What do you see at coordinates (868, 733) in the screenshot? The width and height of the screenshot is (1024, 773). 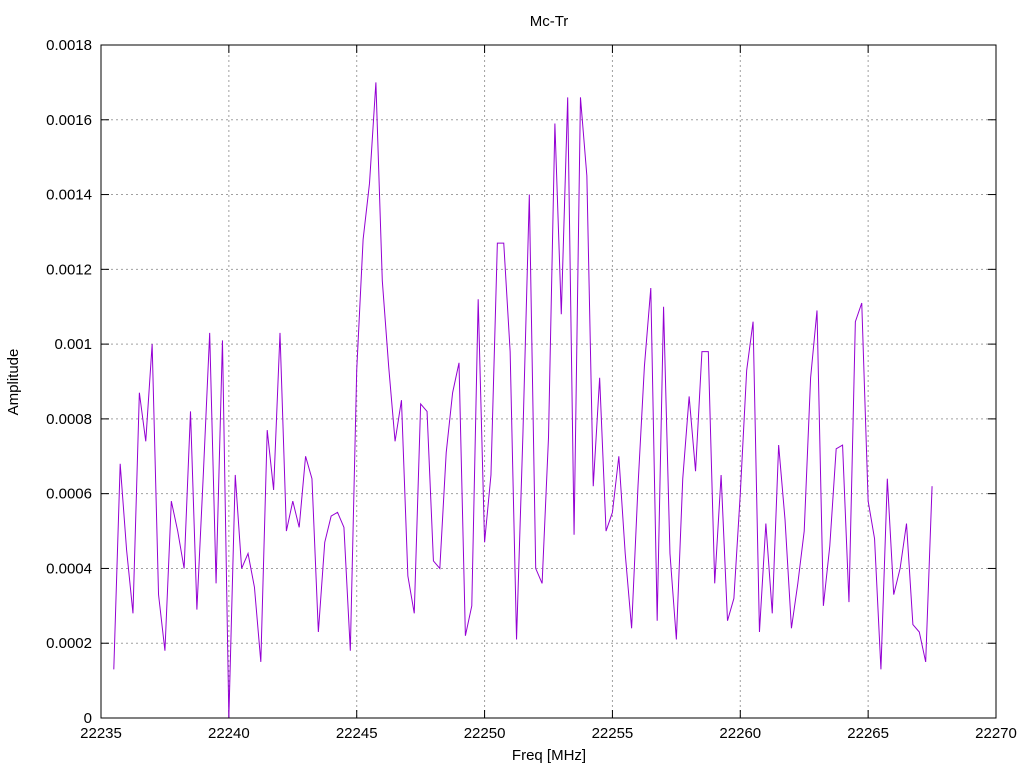 I see `x-tick-label: 22265` at bounding box center [868, 733].